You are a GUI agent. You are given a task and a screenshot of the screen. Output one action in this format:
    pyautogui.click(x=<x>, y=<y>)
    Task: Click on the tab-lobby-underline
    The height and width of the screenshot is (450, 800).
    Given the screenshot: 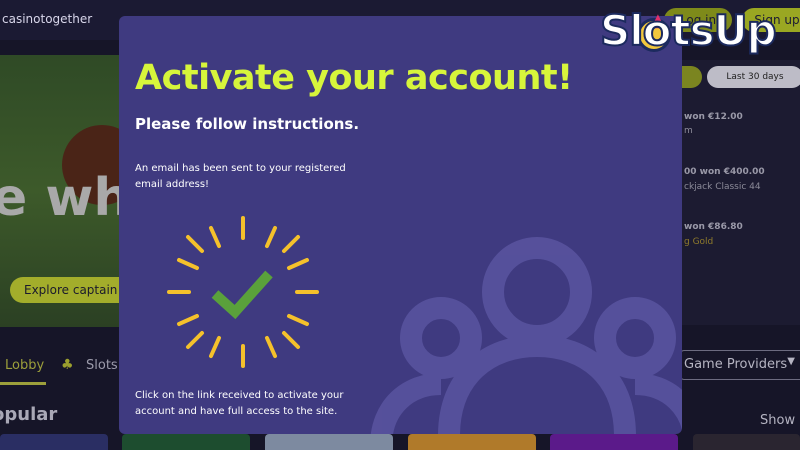 What is the action you would take?
    pyautogui.click(x=23, y=383)
    